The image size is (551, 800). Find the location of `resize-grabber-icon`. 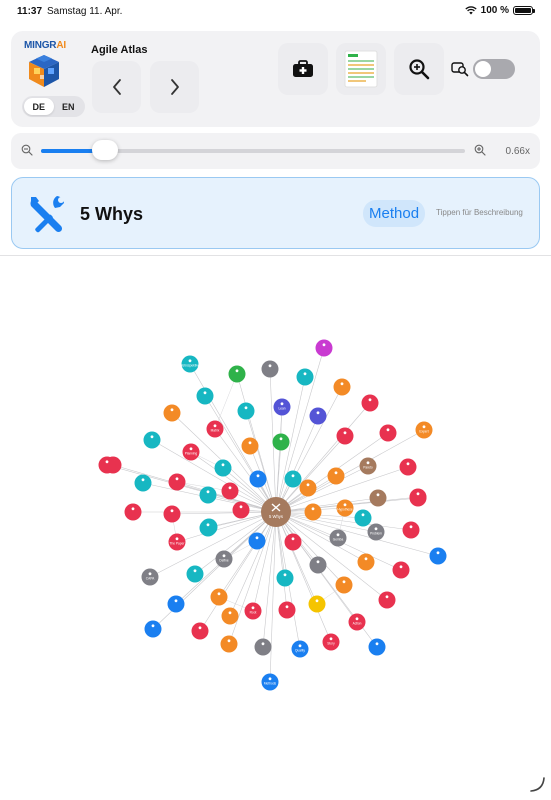

resize-grabber-icon is located at coordinates (537, 784).